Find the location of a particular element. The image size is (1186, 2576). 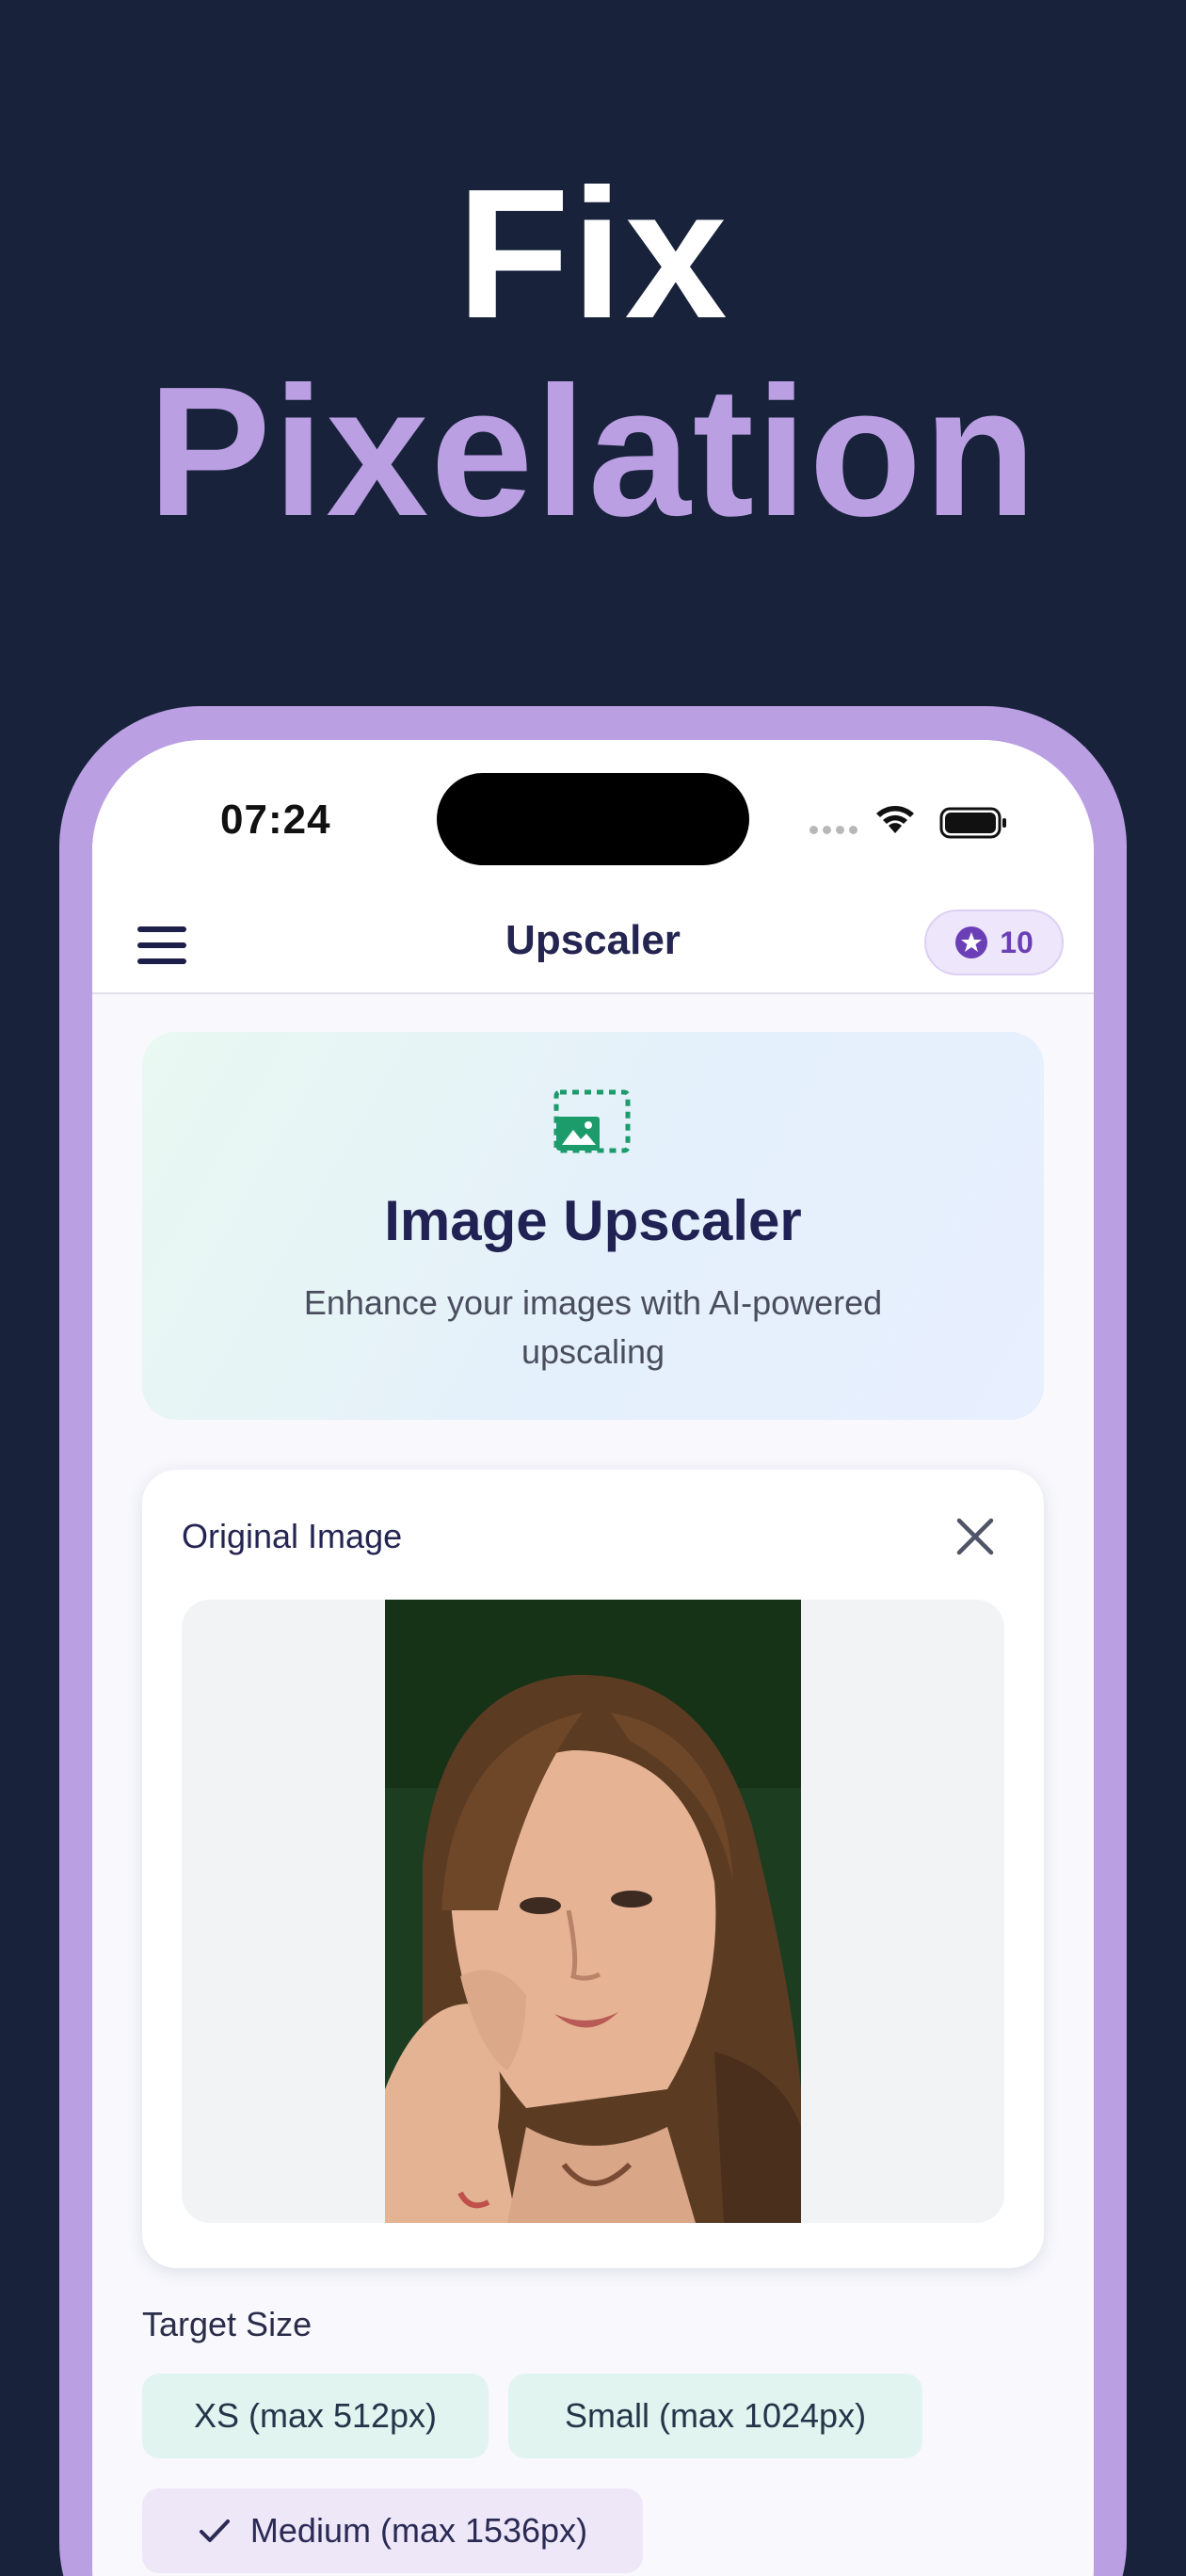

credits-badge: 10 is located at coordinates (994, 942).